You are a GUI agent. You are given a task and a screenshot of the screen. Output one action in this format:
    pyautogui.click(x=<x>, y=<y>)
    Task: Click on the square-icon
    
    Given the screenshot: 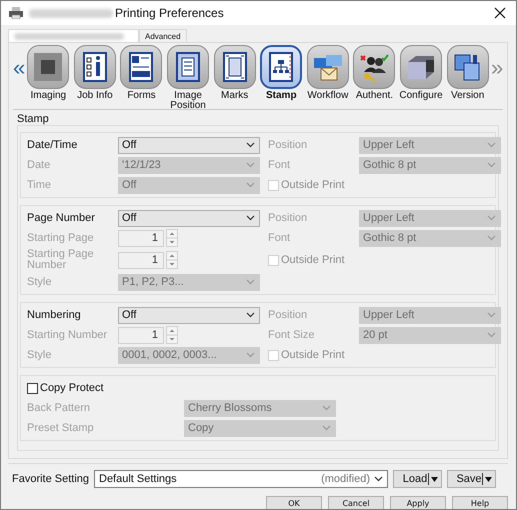 What is the action you would take?
    pyautogui.click(x=48, y=67)
    